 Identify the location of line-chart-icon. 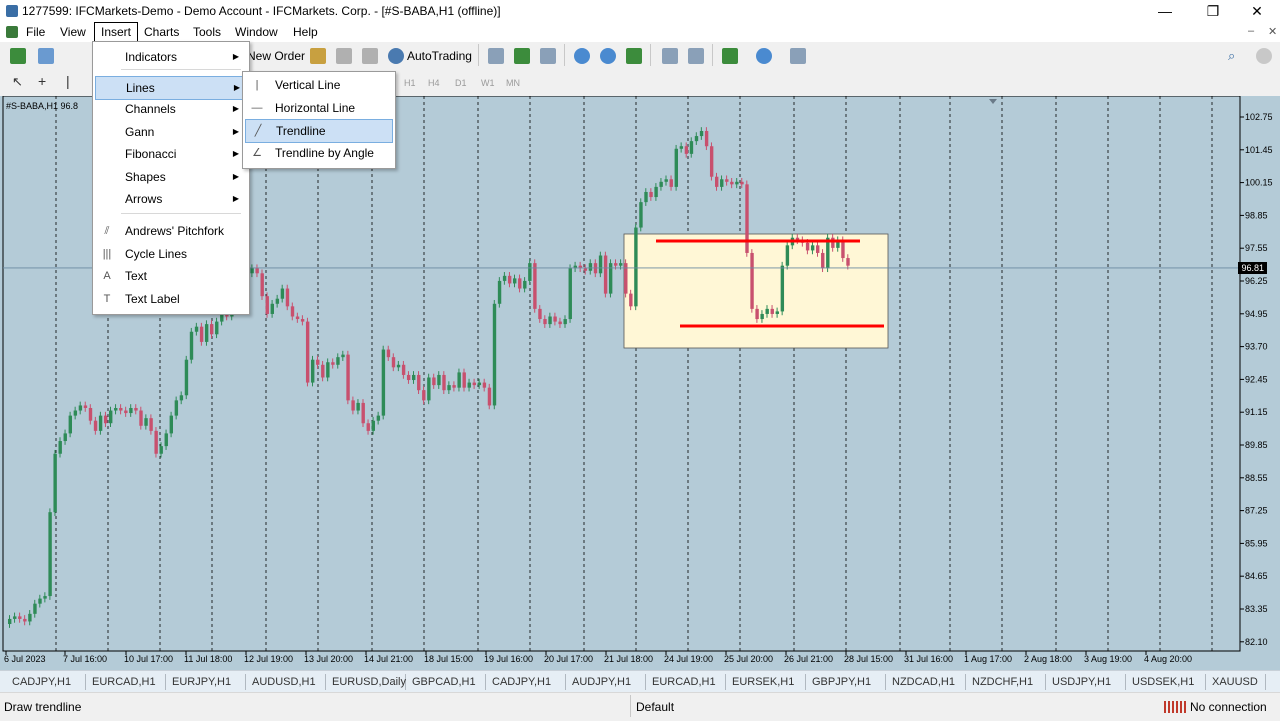
(548, 56).